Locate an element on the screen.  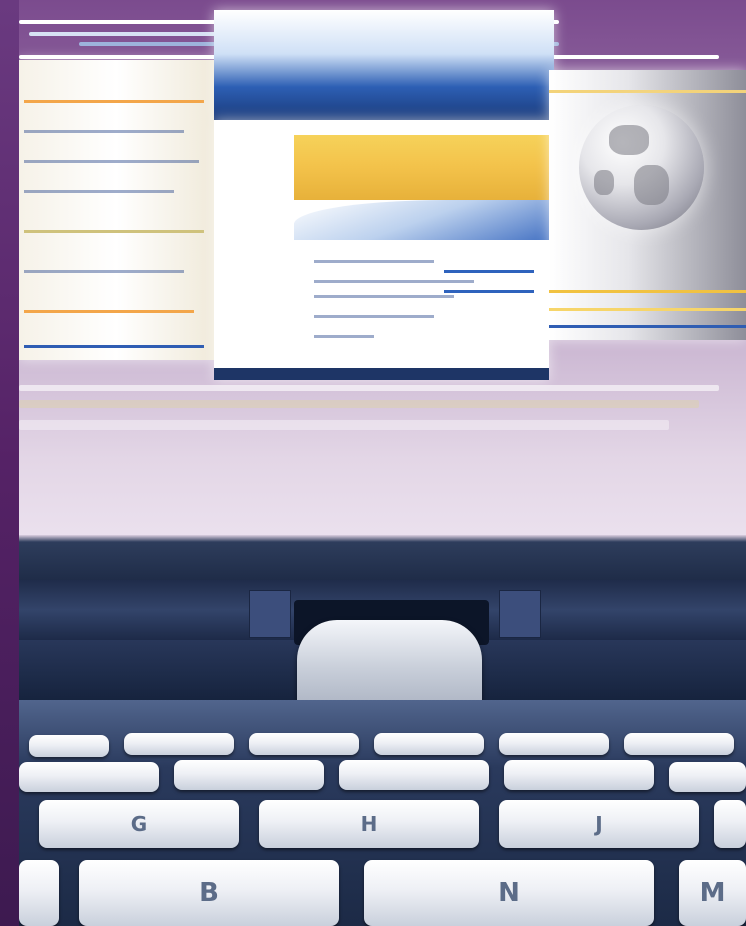
keyboard-key-b: B is located at coordinates (209, 893).